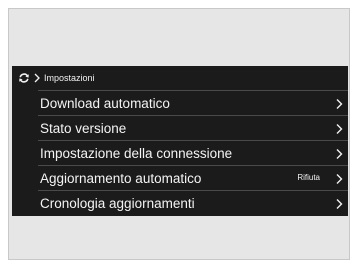 This screenshot has width=359, height=268. I want to click on menu-item-cronologia-aggiornamenti: Cronologia aggiornamenti, so click(193, 202).